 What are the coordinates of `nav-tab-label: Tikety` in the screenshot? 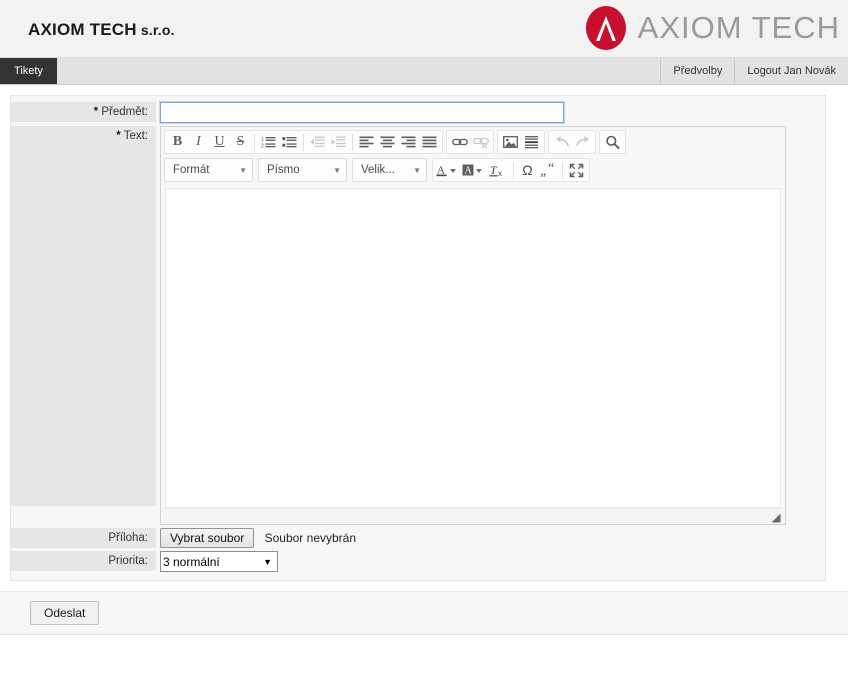 It's located at (28, 71).